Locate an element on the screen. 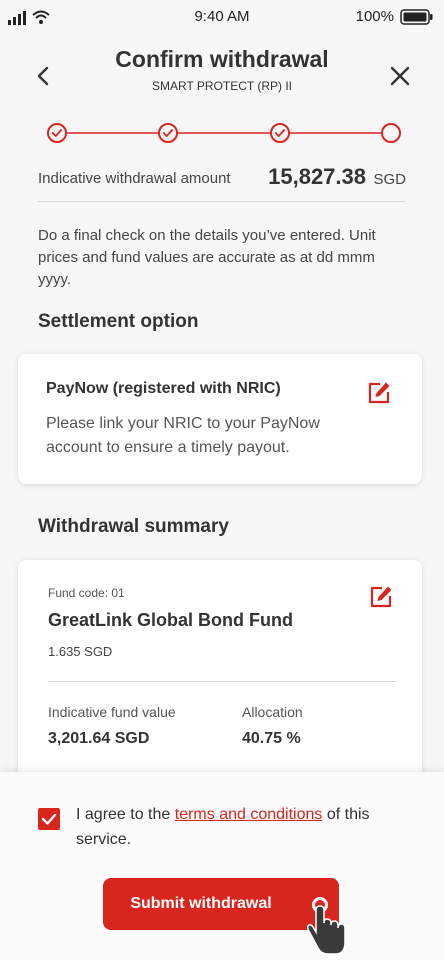 The image size is (444, 960). withdrawal-amount-value: 15,827.38 is located at coordinates (317, 176).